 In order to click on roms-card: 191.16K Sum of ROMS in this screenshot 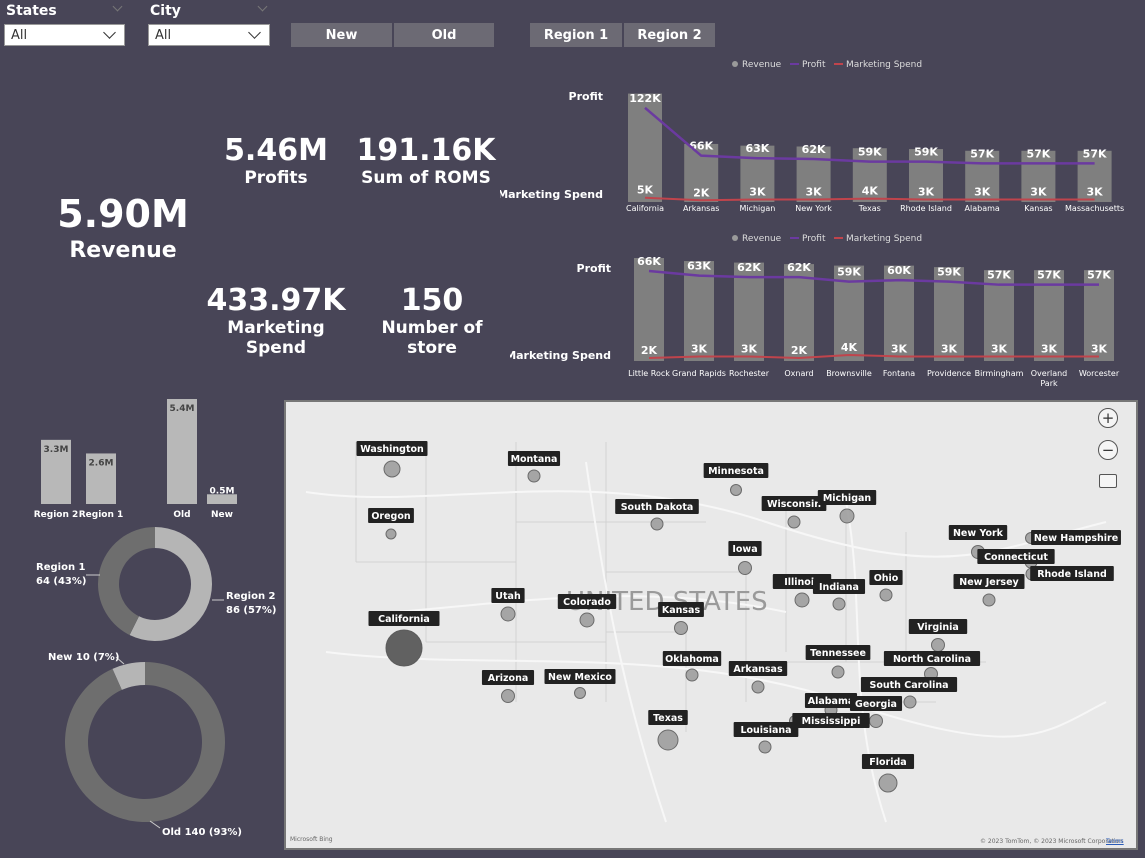, I will do `click(426, 160)`.